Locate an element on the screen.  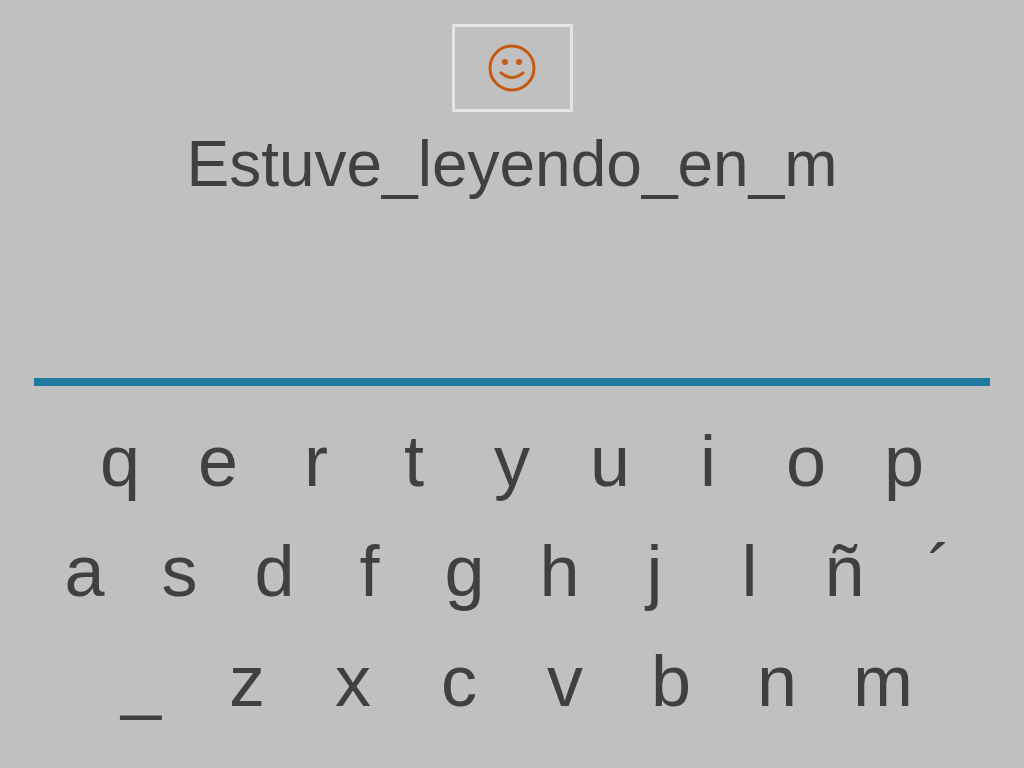
letter-key: ñ is located at coordinates (844, 571).